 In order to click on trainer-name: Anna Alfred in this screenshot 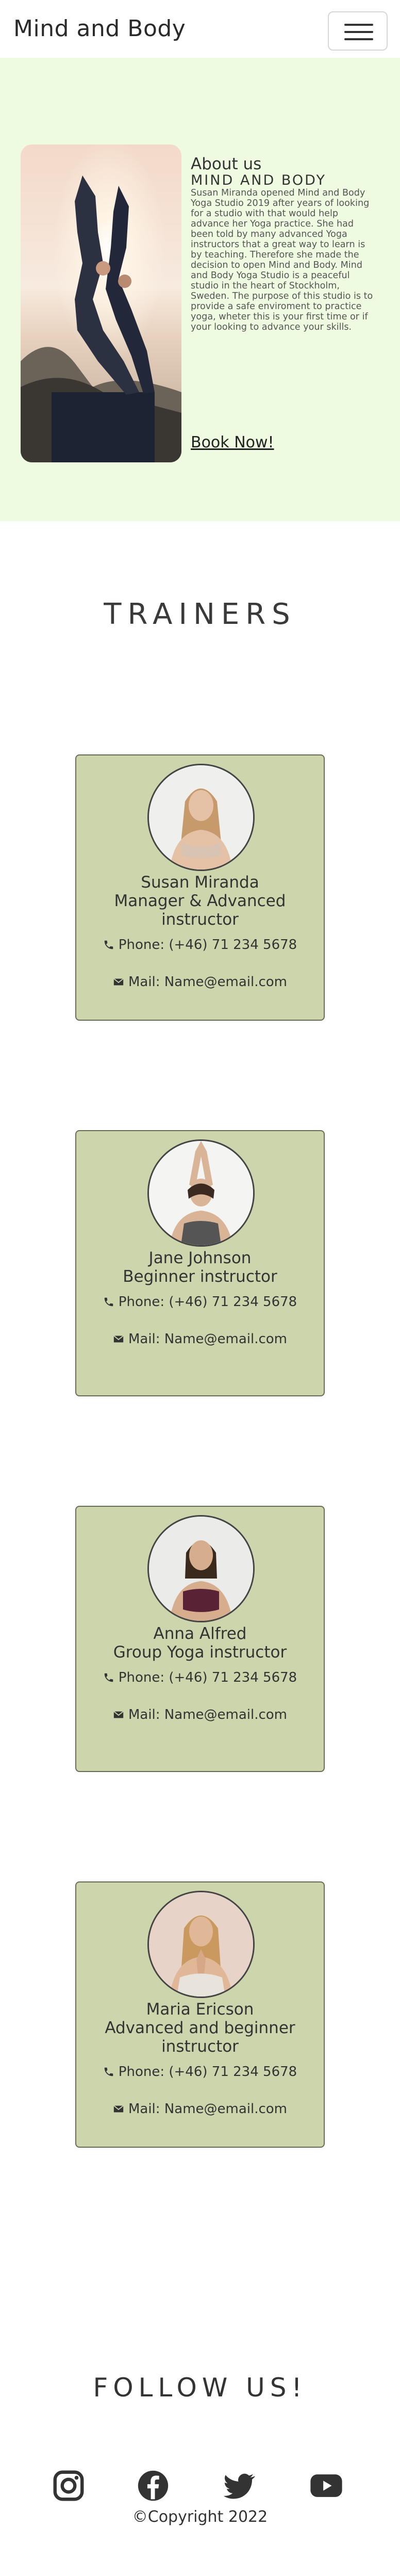, I will do `click(200, 1634)`.